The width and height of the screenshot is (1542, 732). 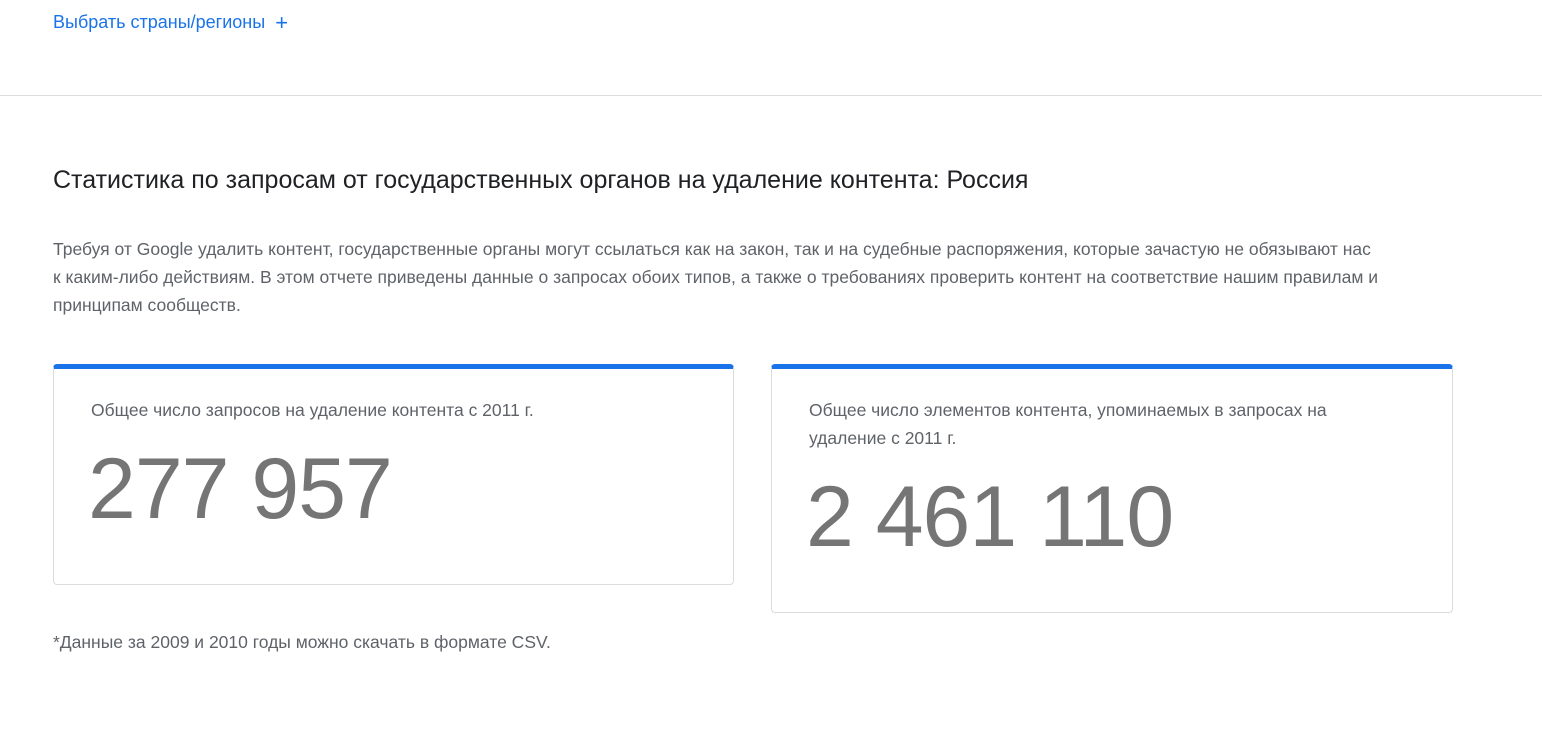 I want to click on plus-icon: +, so click(x=282, y=22).